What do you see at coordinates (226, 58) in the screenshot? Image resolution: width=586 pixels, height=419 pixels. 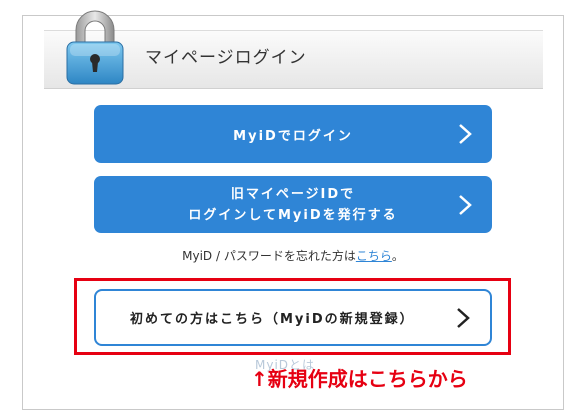 I see `page-title: マイページログイン` at bounding box center [226, 58].